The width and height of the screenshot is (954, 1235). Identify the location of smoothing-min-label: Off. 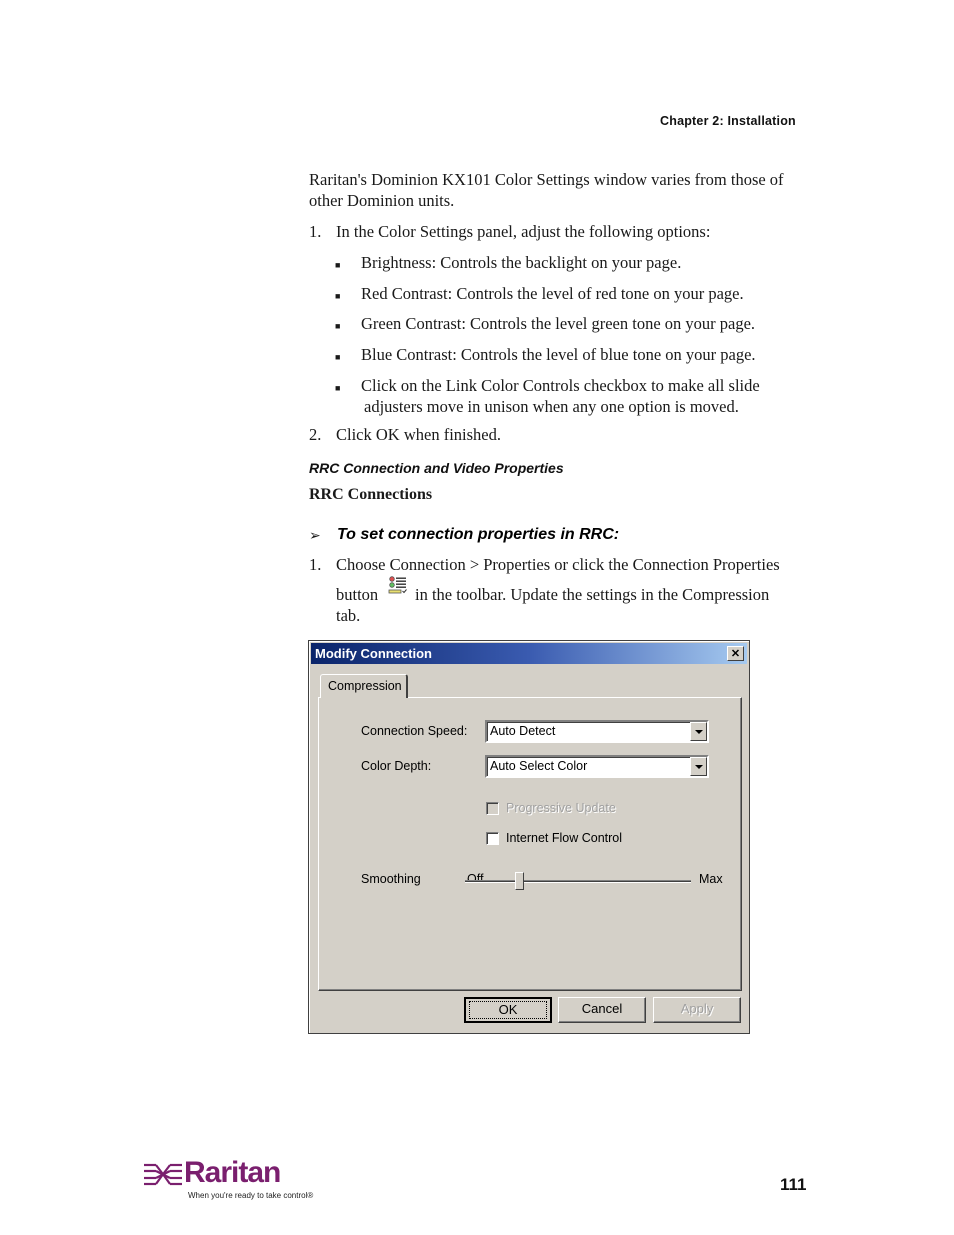
(475, 879).